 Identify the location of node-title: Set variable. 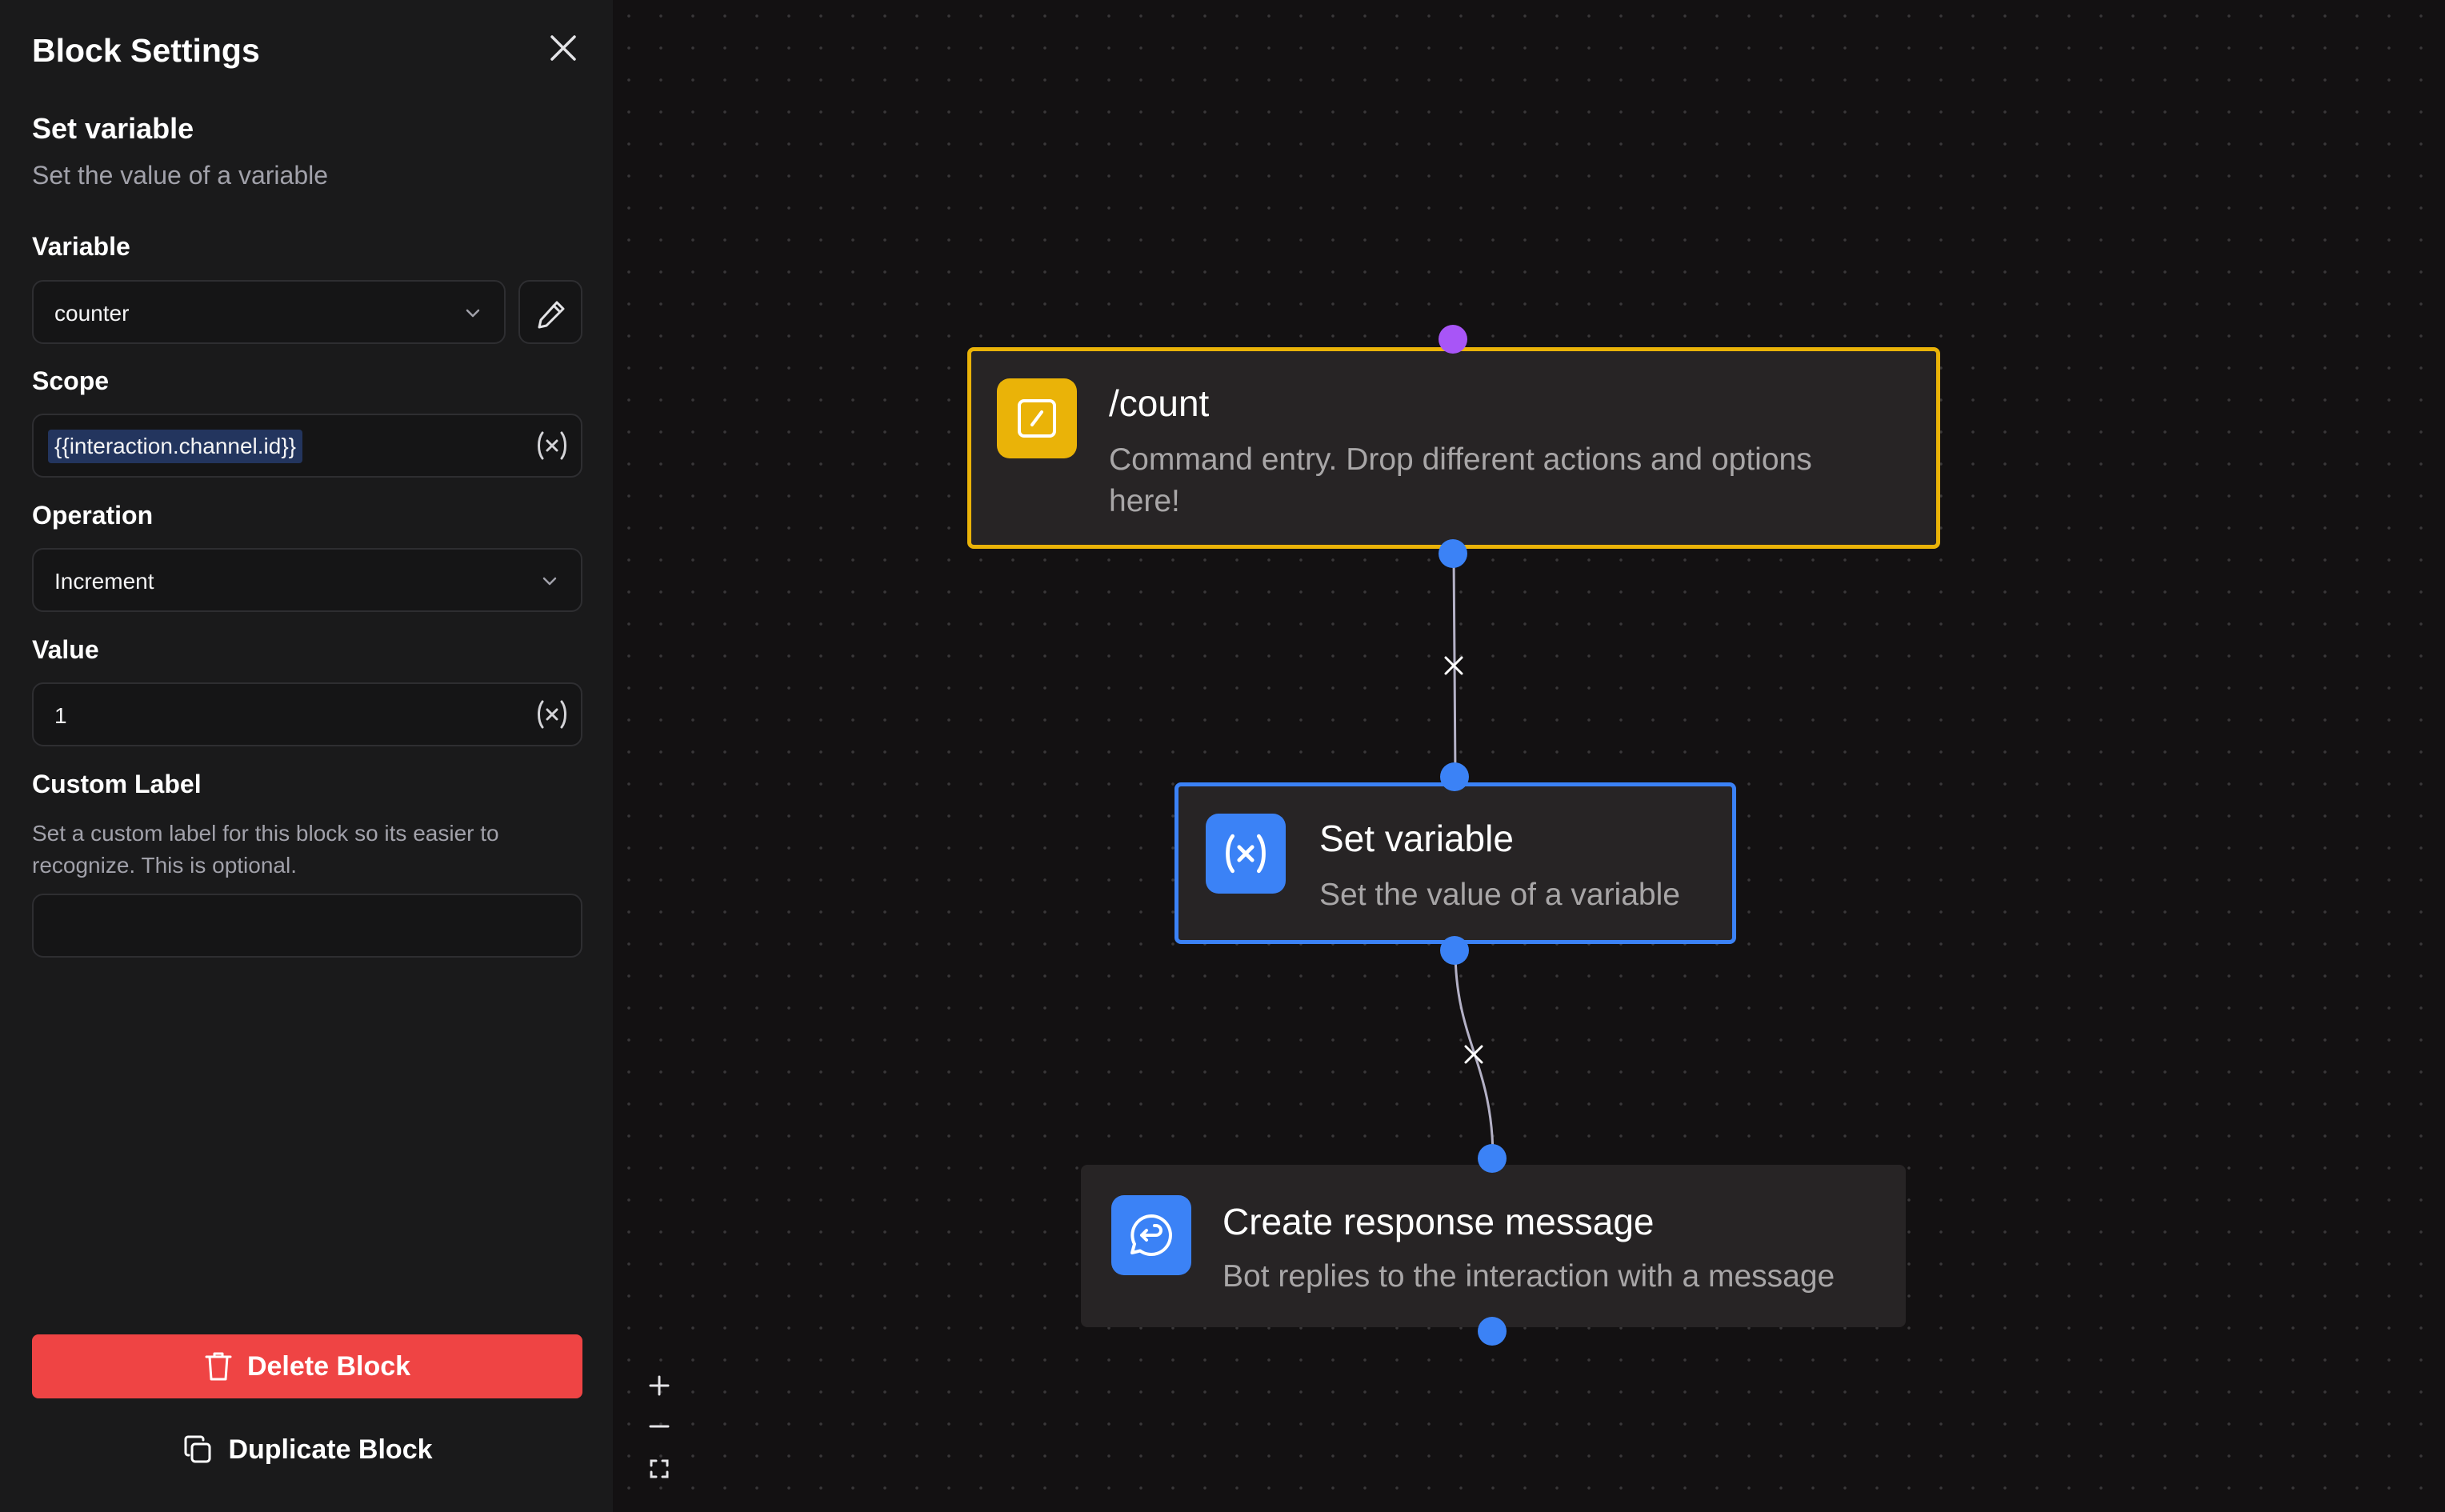
(1416, 838).